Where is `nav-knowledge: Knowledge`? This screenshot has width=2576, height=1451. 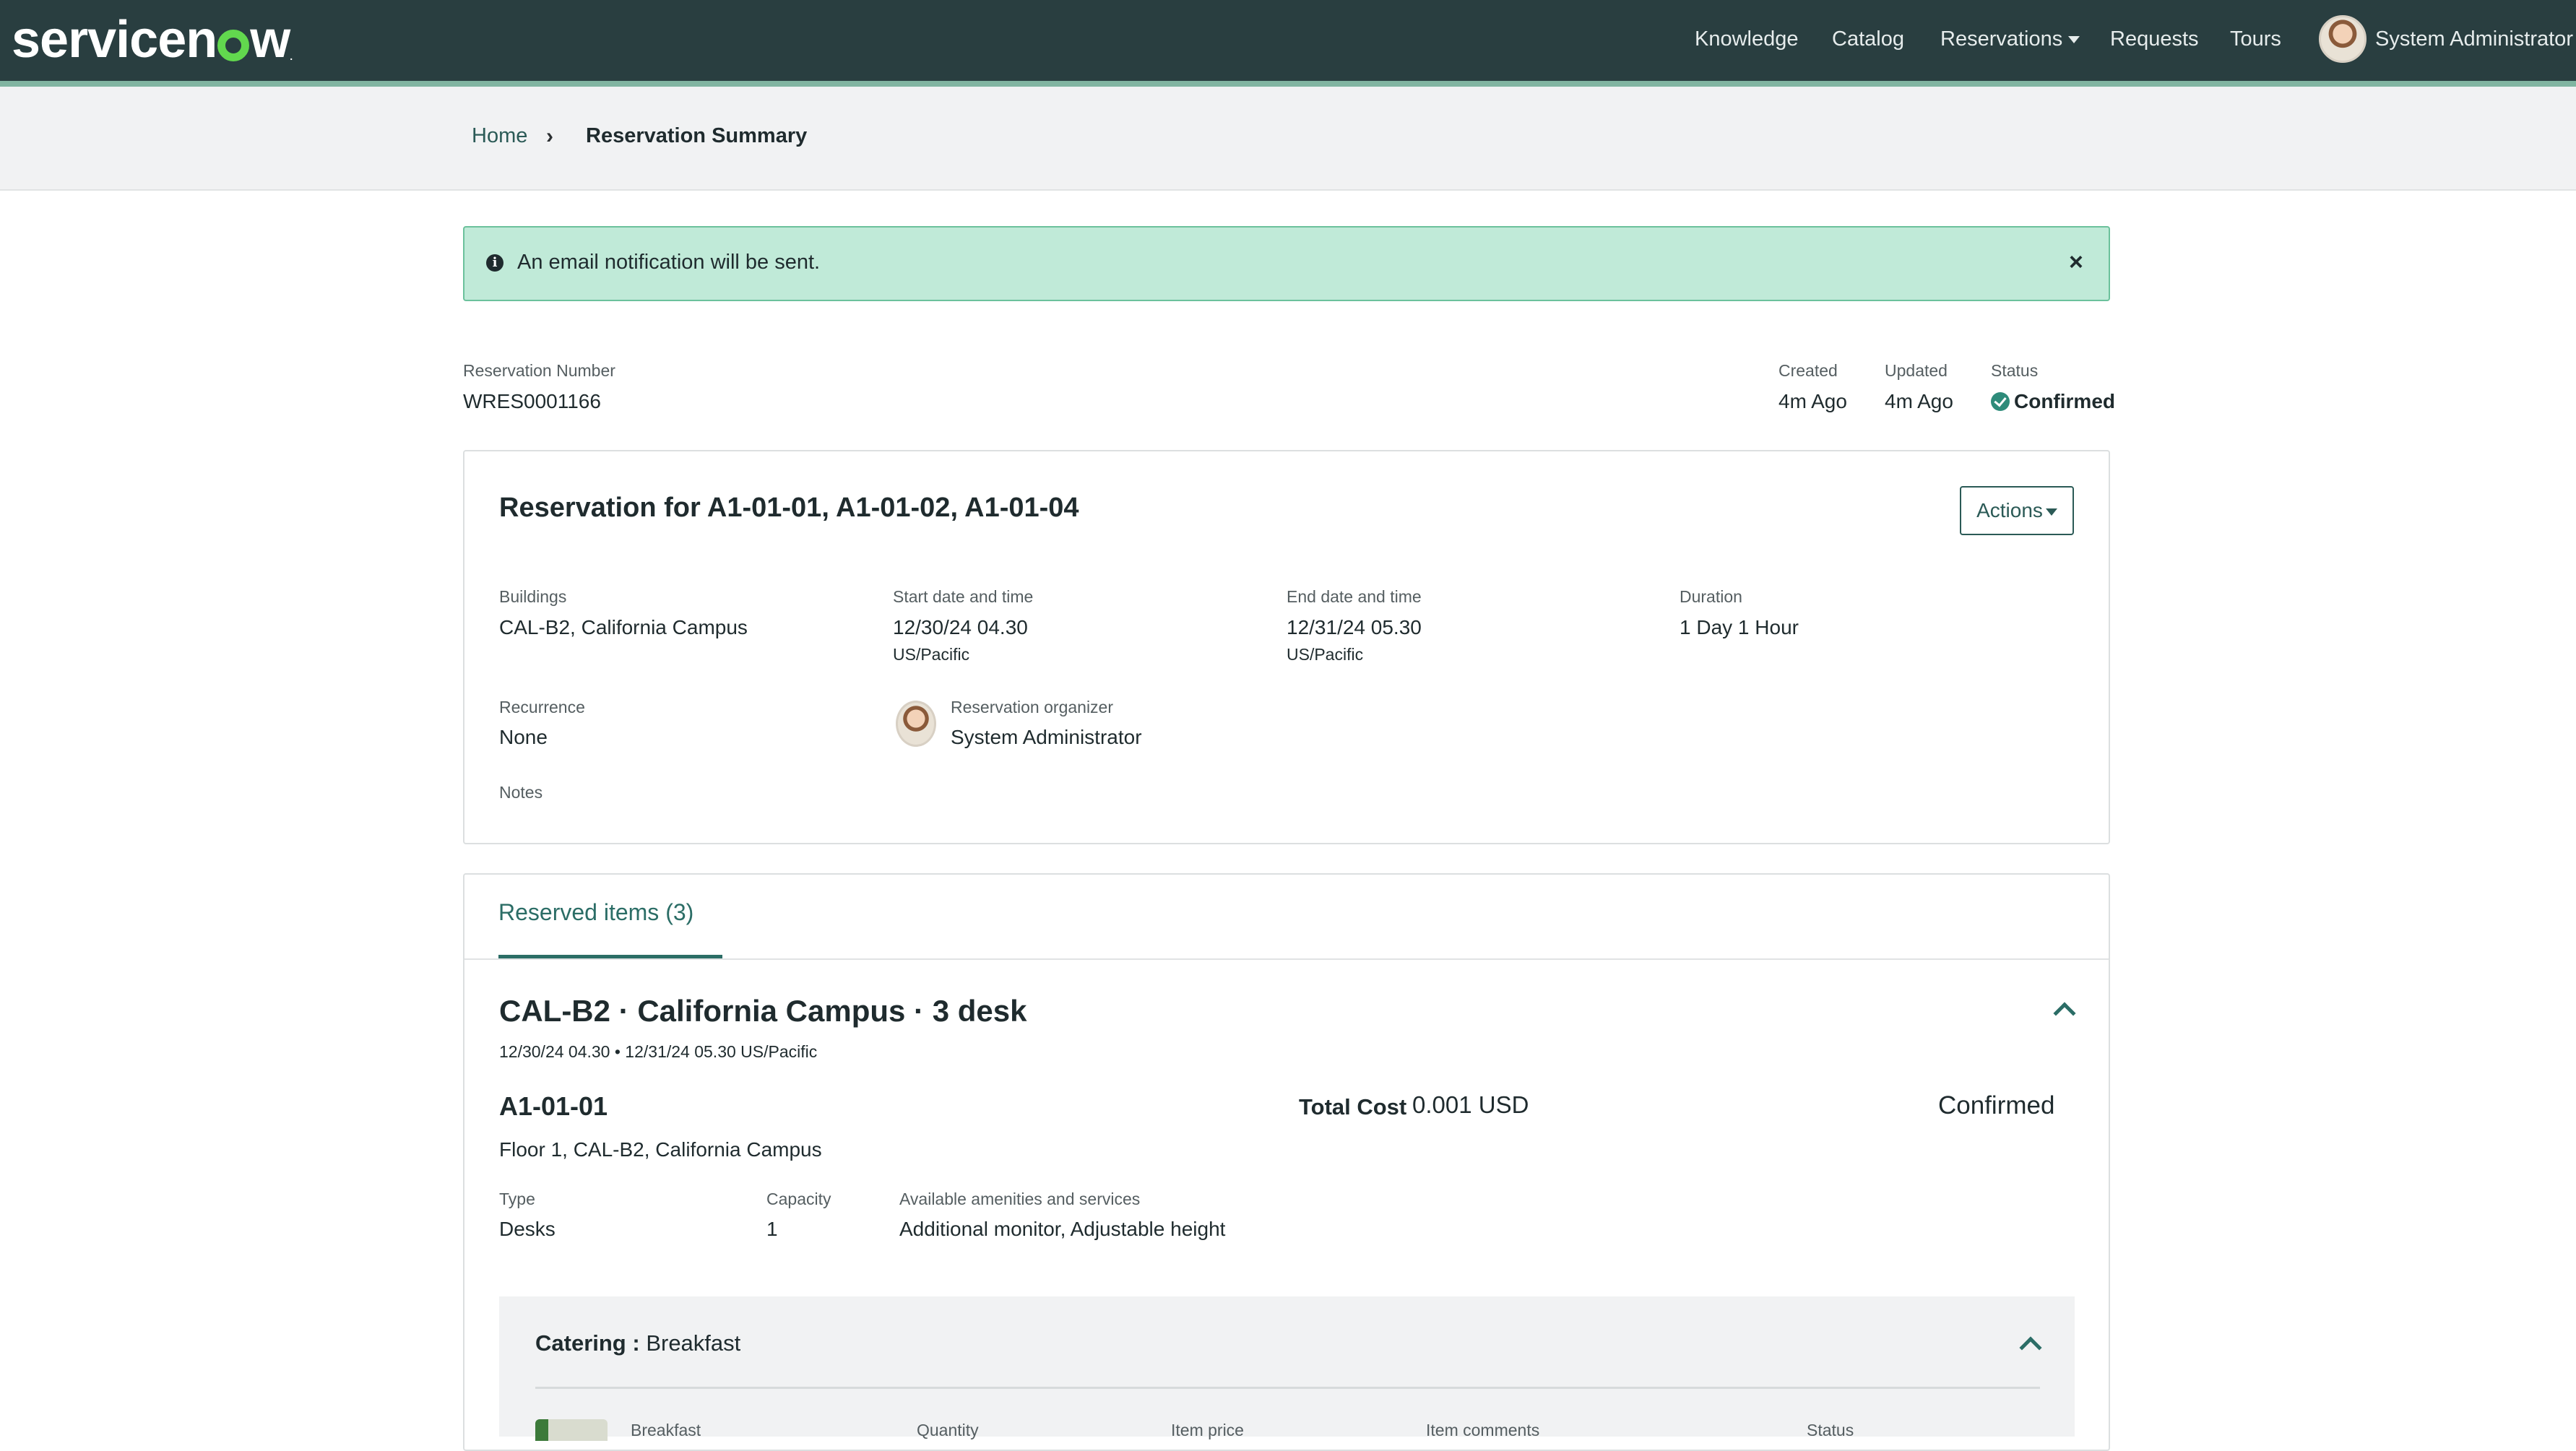
nav-knowledge: Knowledge is located at coordinates (1747, 39).